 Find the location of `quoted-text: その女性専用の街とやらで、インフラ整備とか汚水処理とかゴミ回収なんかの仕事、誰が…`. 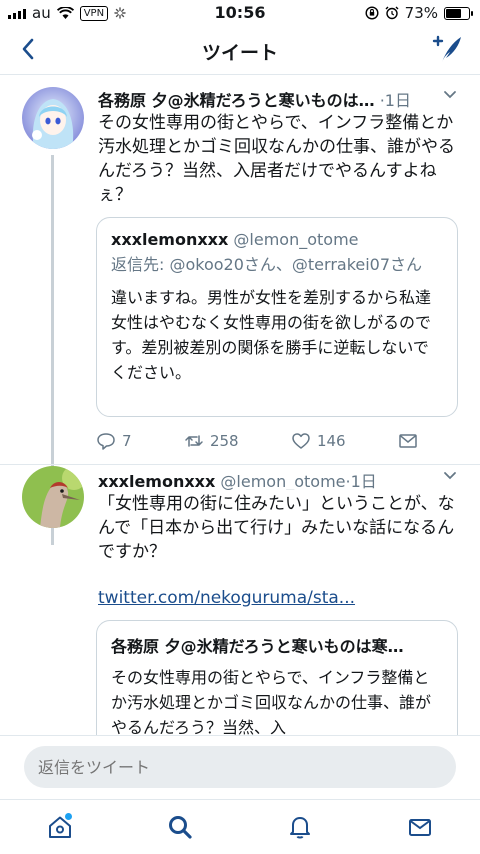

quoted-text: その女性専用の街とやらで、インフラ整備とか汚水処理とかゴミ回収なんかの仕事、誰が… is located at coordinates (271, 701).